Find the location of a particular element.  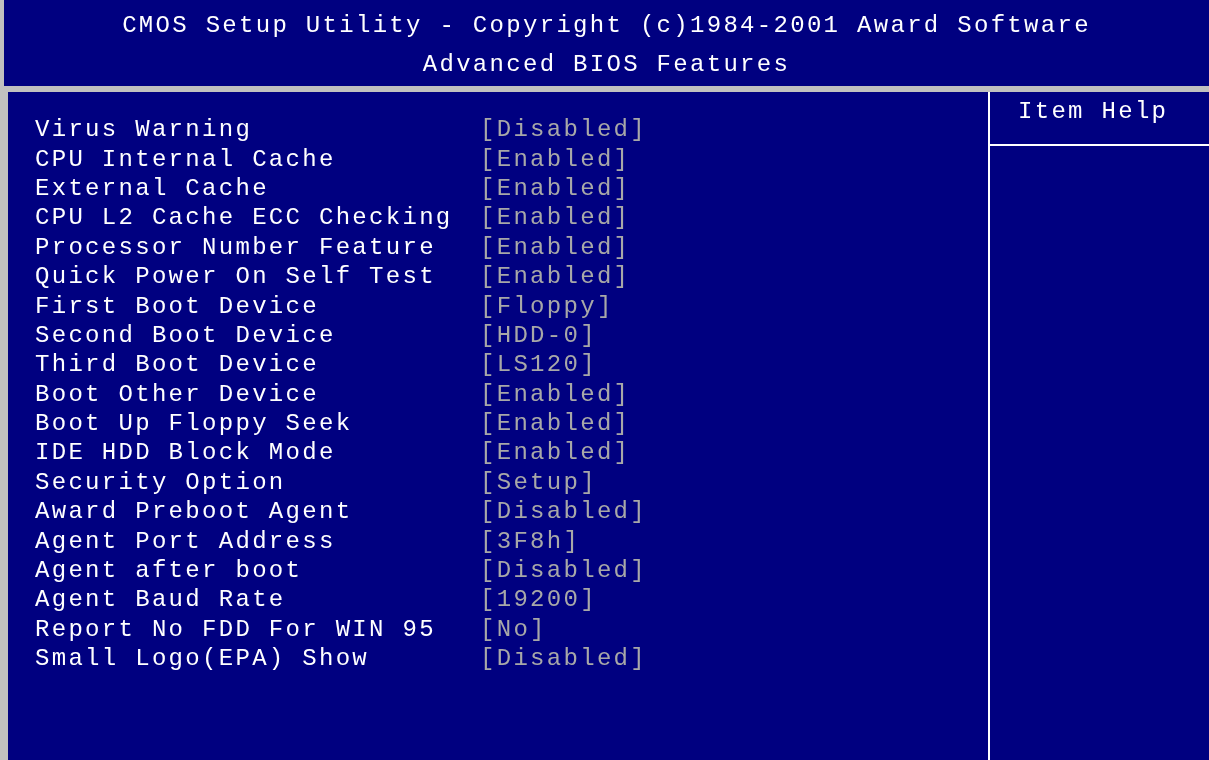

setting-label: Virus Warning is located at coordinates (257, 130).